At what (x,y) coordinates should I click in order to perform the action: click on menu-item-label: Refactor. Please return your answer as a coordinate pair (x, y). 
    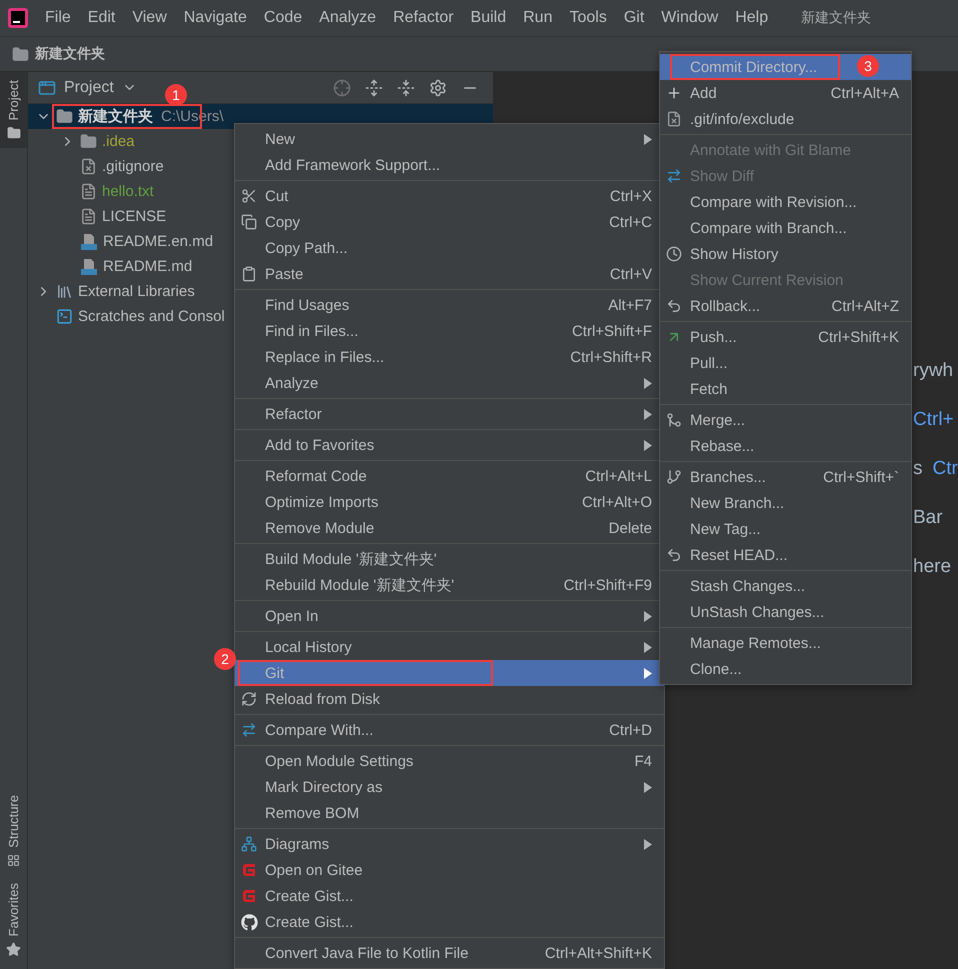
    Looking at the image, I should click on (293, 414).